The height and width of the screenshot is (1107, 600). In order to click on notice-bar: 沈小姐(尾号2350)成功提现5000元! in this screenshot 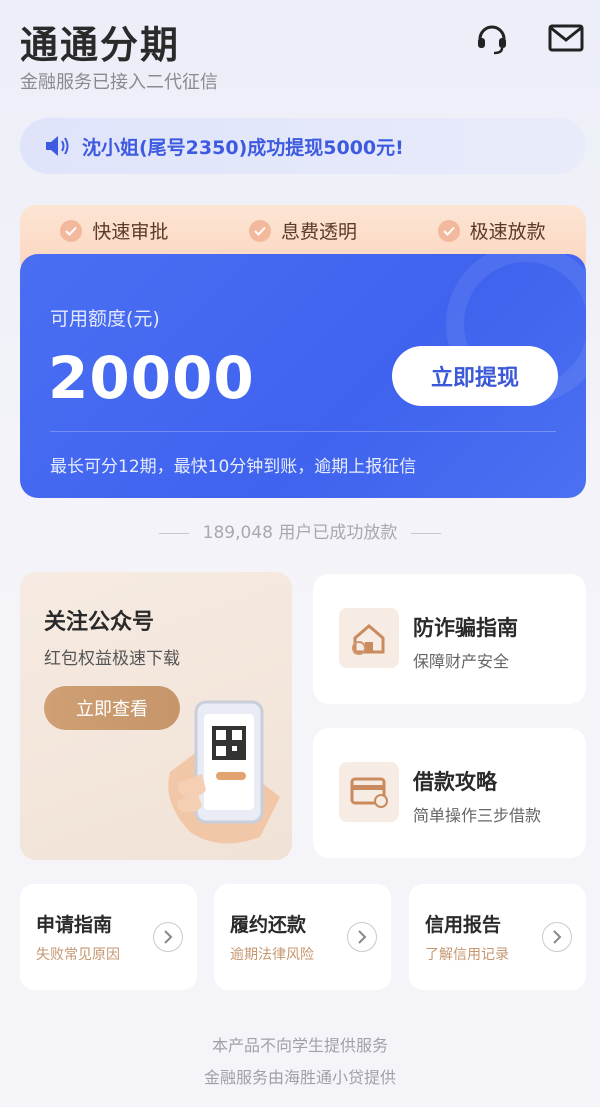, I will do `click(303, 146)`.